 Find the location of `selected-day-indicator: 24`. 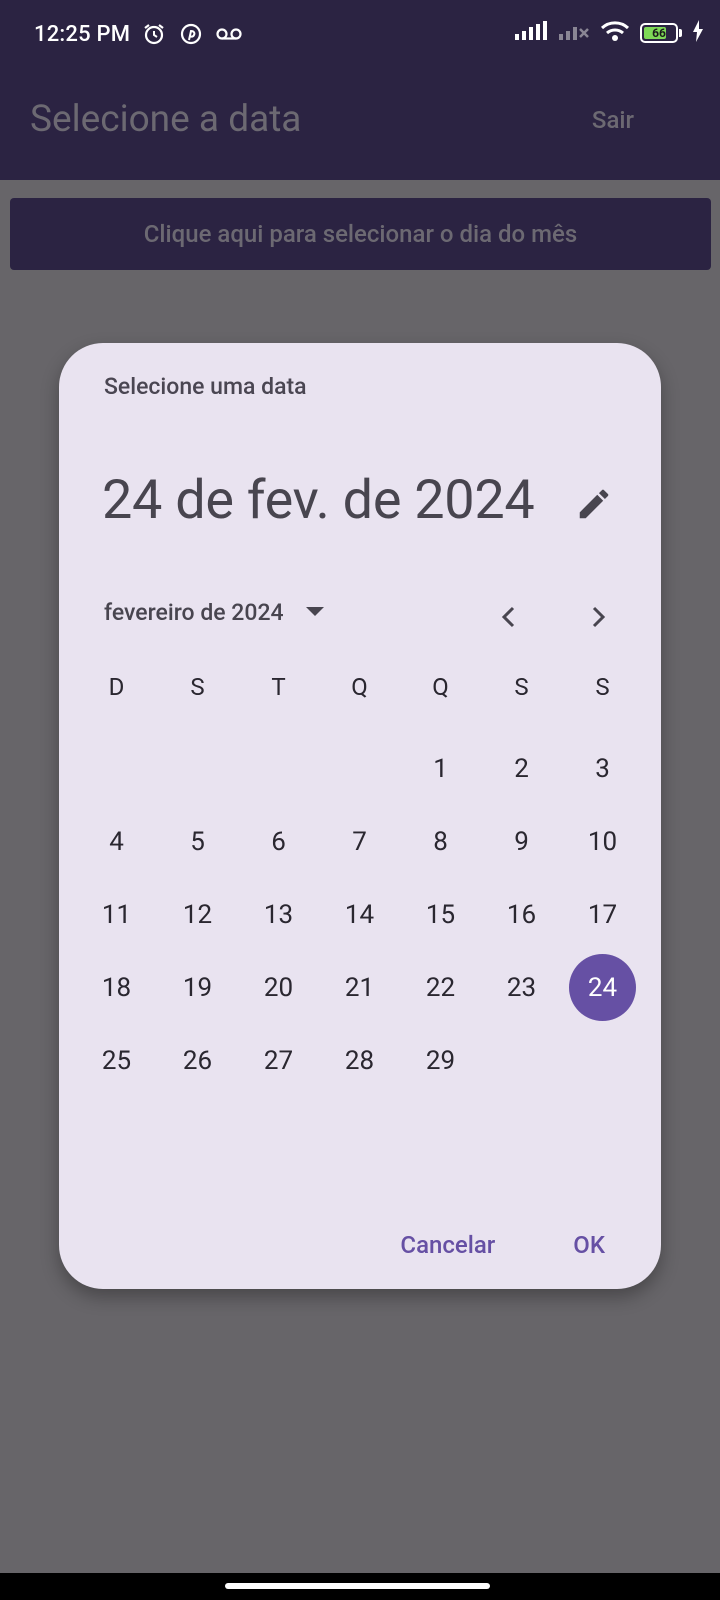

selected-day-indicator: 24 is located at coordinates (602, 987).